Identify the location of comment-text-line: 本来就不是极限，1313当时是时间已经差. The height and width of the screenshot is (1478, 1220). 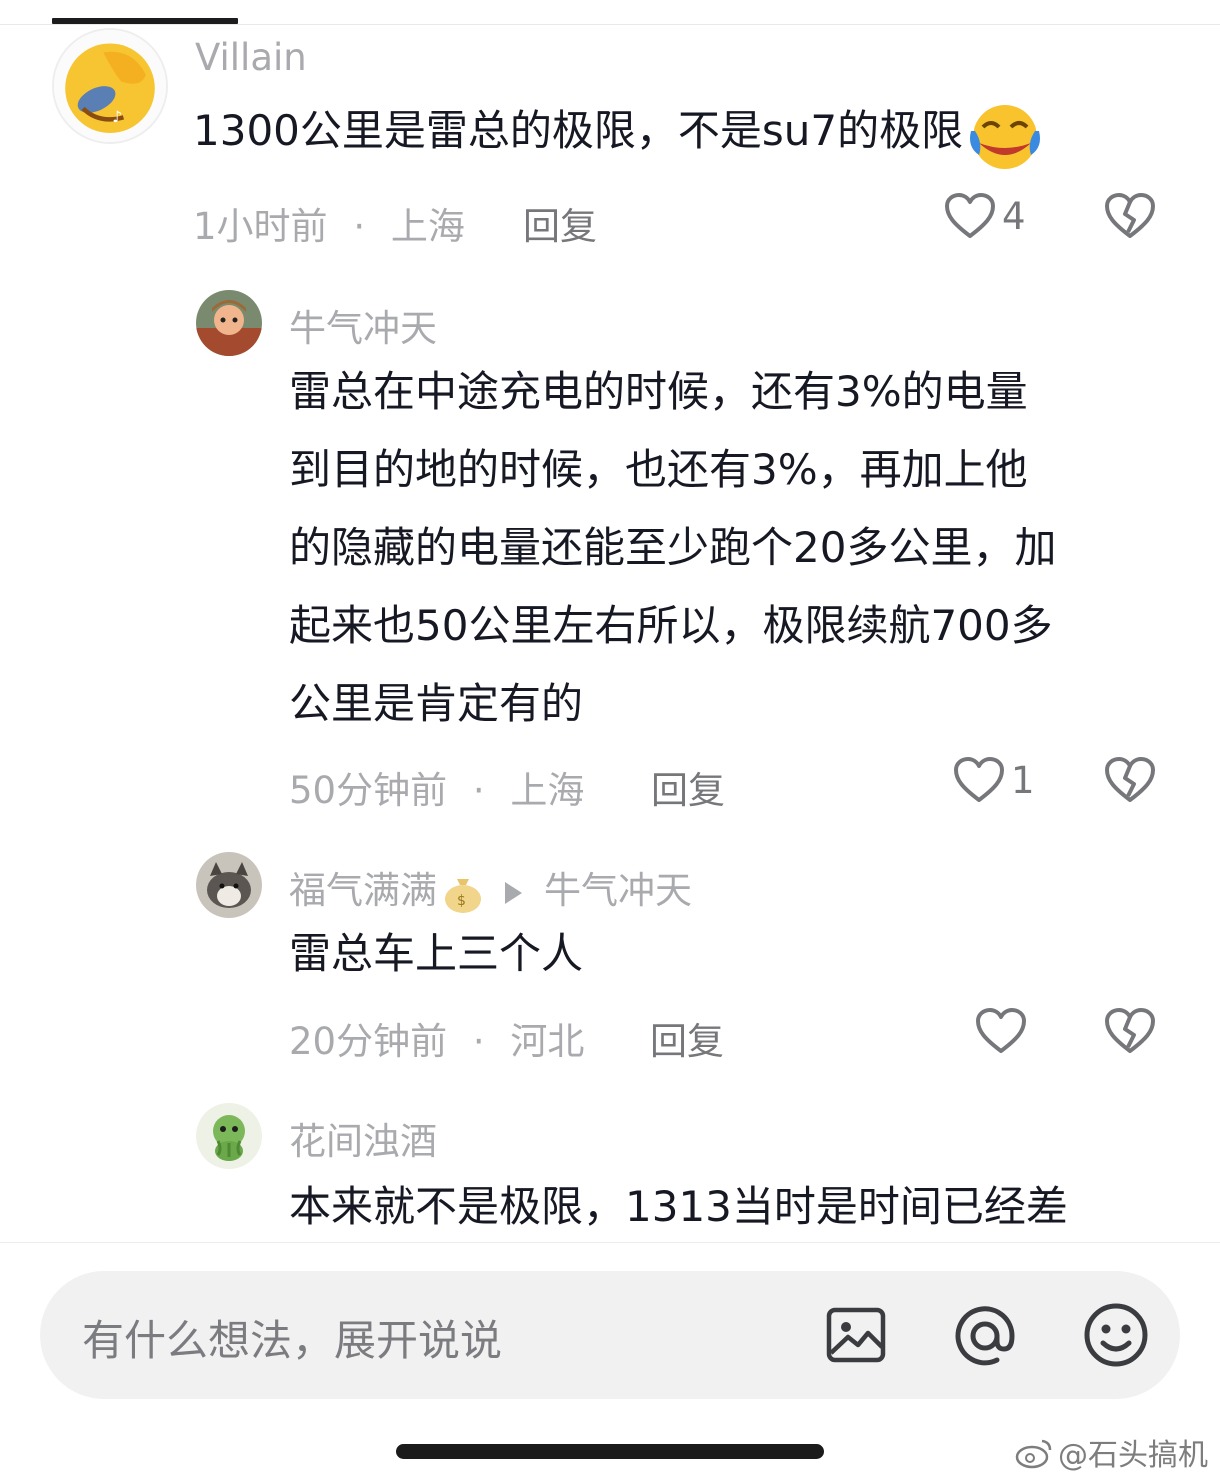
(678, 1206).